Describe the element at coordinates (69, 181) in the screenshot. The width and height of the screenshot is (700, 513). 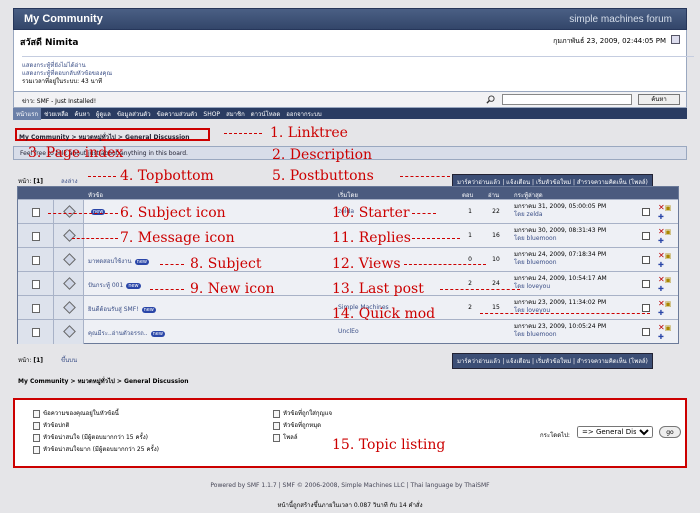
I see `go-down-link: ลงล่าง` at that location.